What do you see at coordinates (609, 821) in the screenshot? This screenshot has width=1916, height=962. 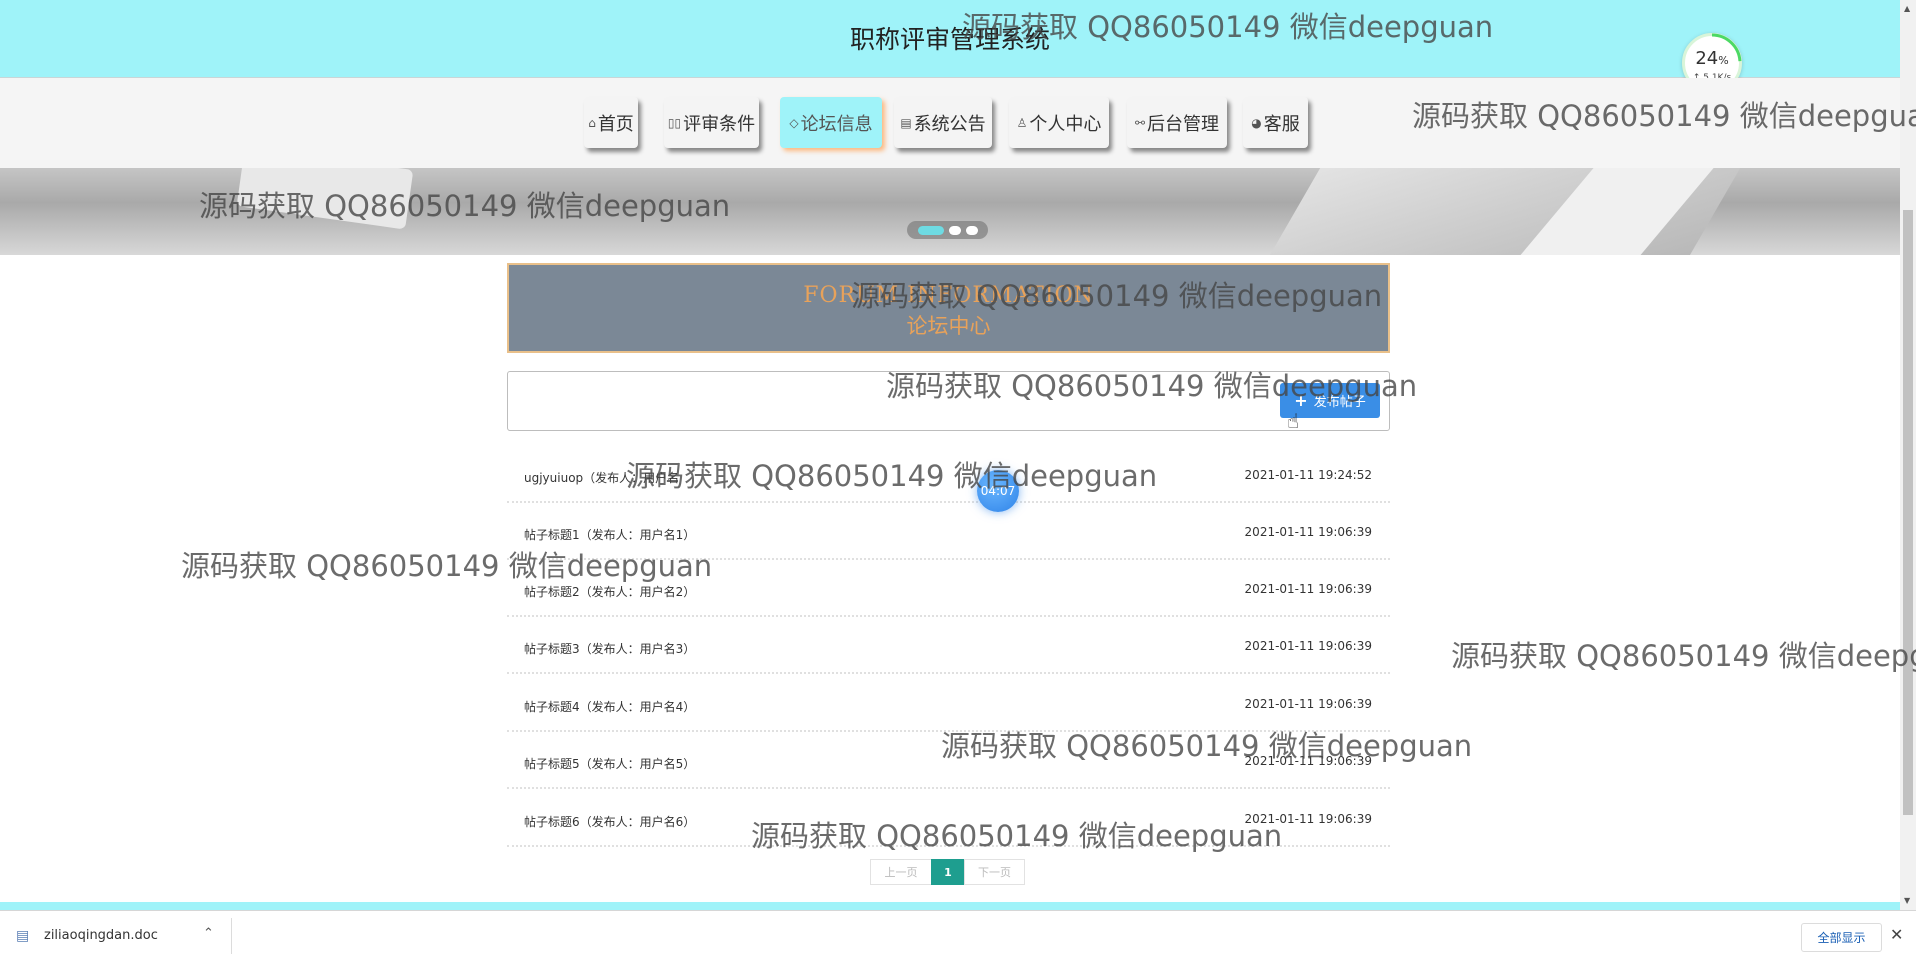 I see `post-title: 帖子标题6（发布人：用户名6）` at bounding box center [609, 821].